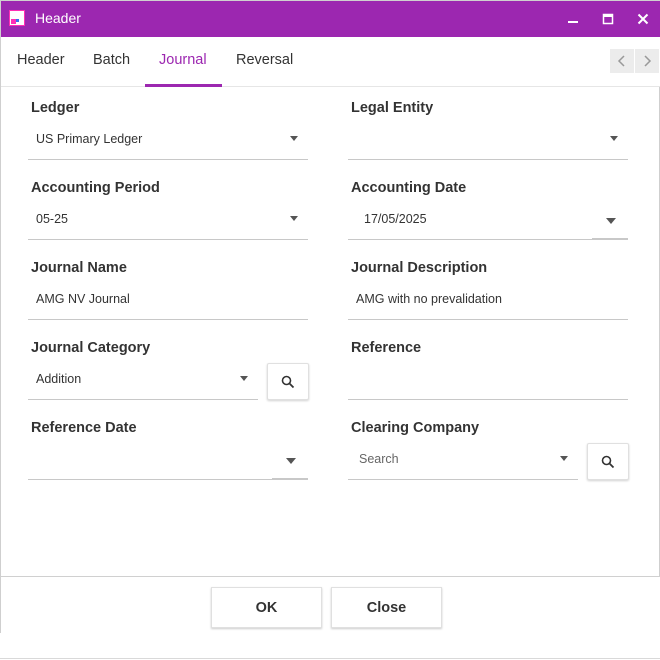  What do you see at coordinates (89, 139) in the screenshot?
I see `ledger-value: US Primary Ledger` at bounding box center [89, 139].